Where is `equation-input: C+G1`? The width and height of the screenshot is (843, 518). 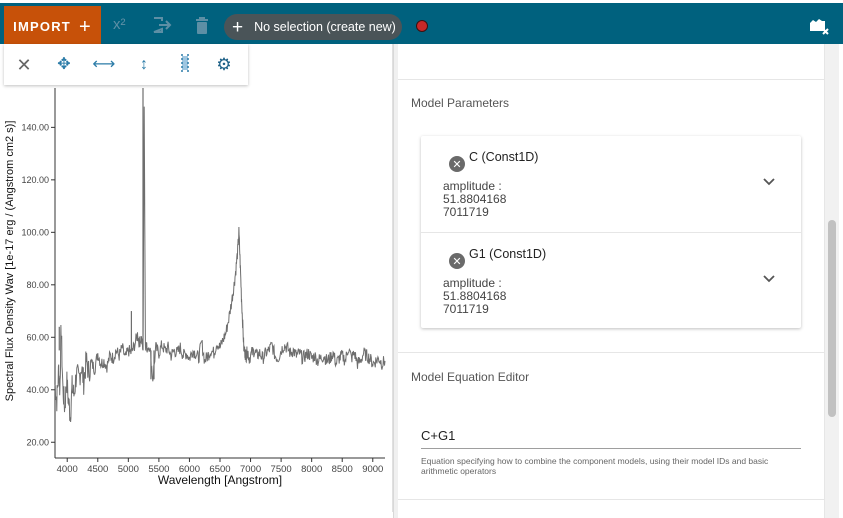
equation-input: C+G1 is located at coordinates (611, 435).